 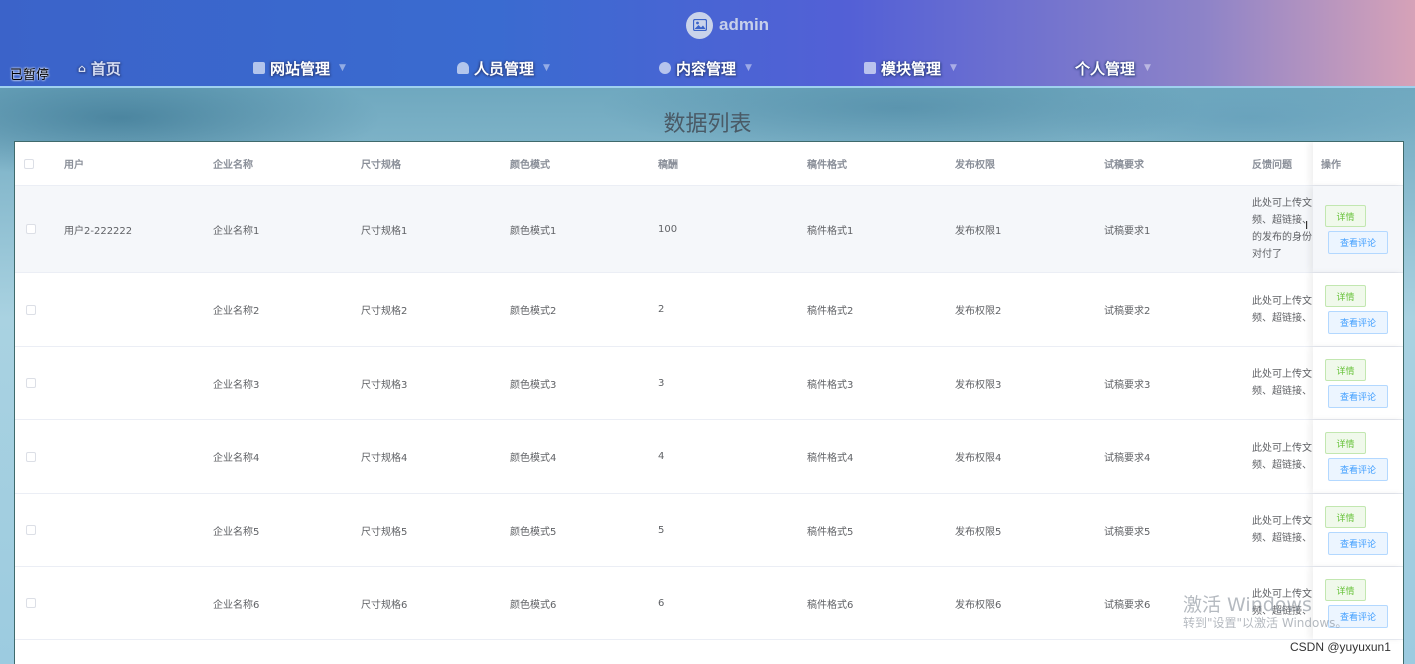 What do you see at coordinates (384, 231) in the screenshot?
I see `cell-size: 尺寸规格1` at bounding box center [384, 231].